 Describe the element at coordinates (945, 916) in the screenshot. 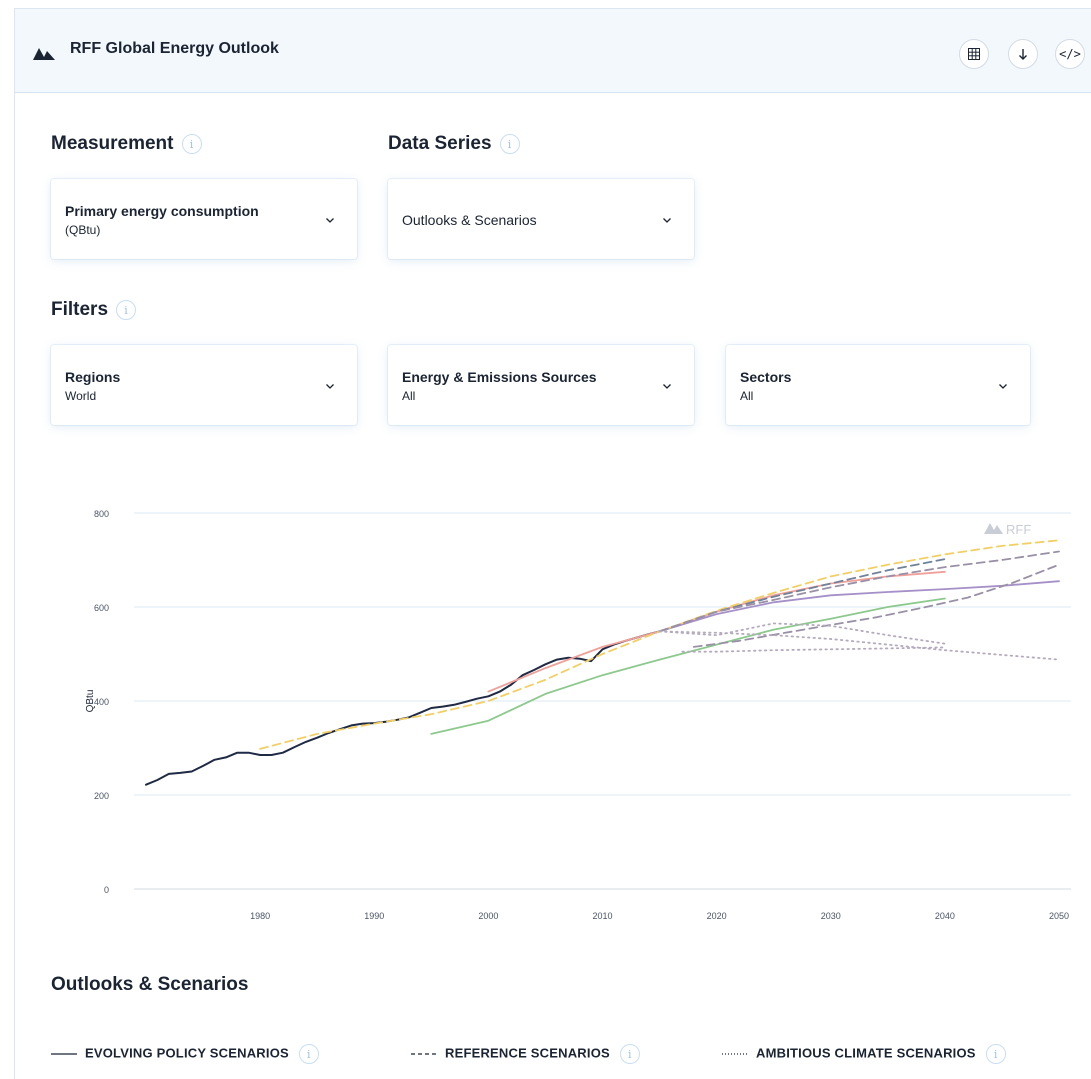

I see `x-tick-label: 2040` at that location.